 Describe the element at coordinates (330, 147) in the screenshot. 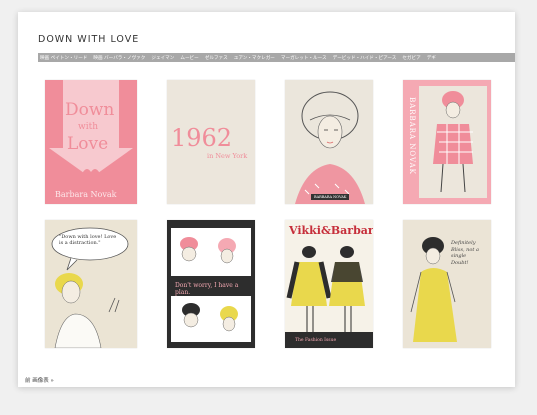

I see `woman-hat-illustration` at that location.